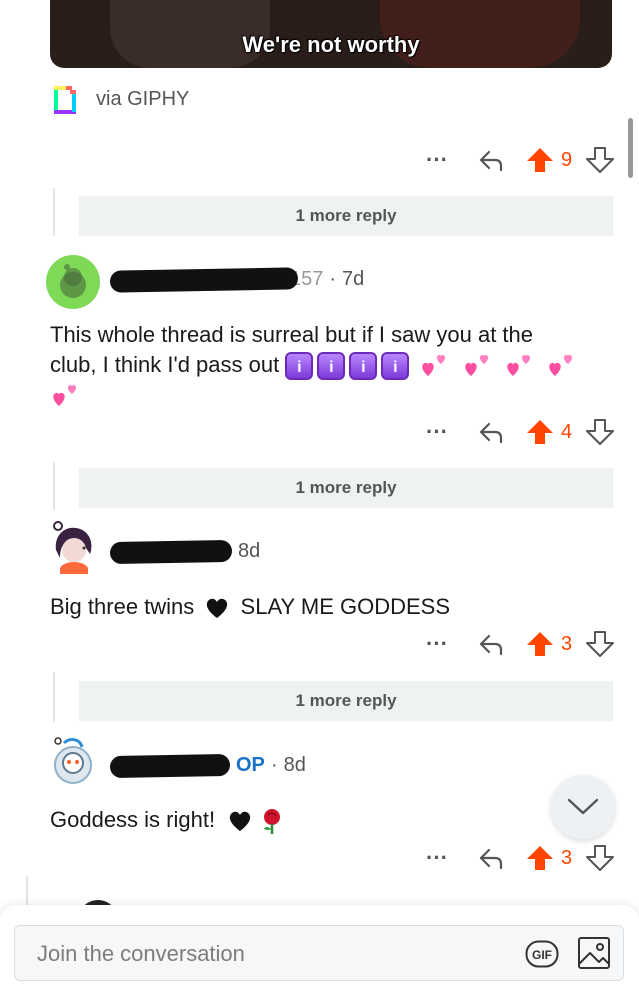 This screenshot has width=639, height=1000. I want to click on giphy-label: via GIPHY, so click(143, 98).